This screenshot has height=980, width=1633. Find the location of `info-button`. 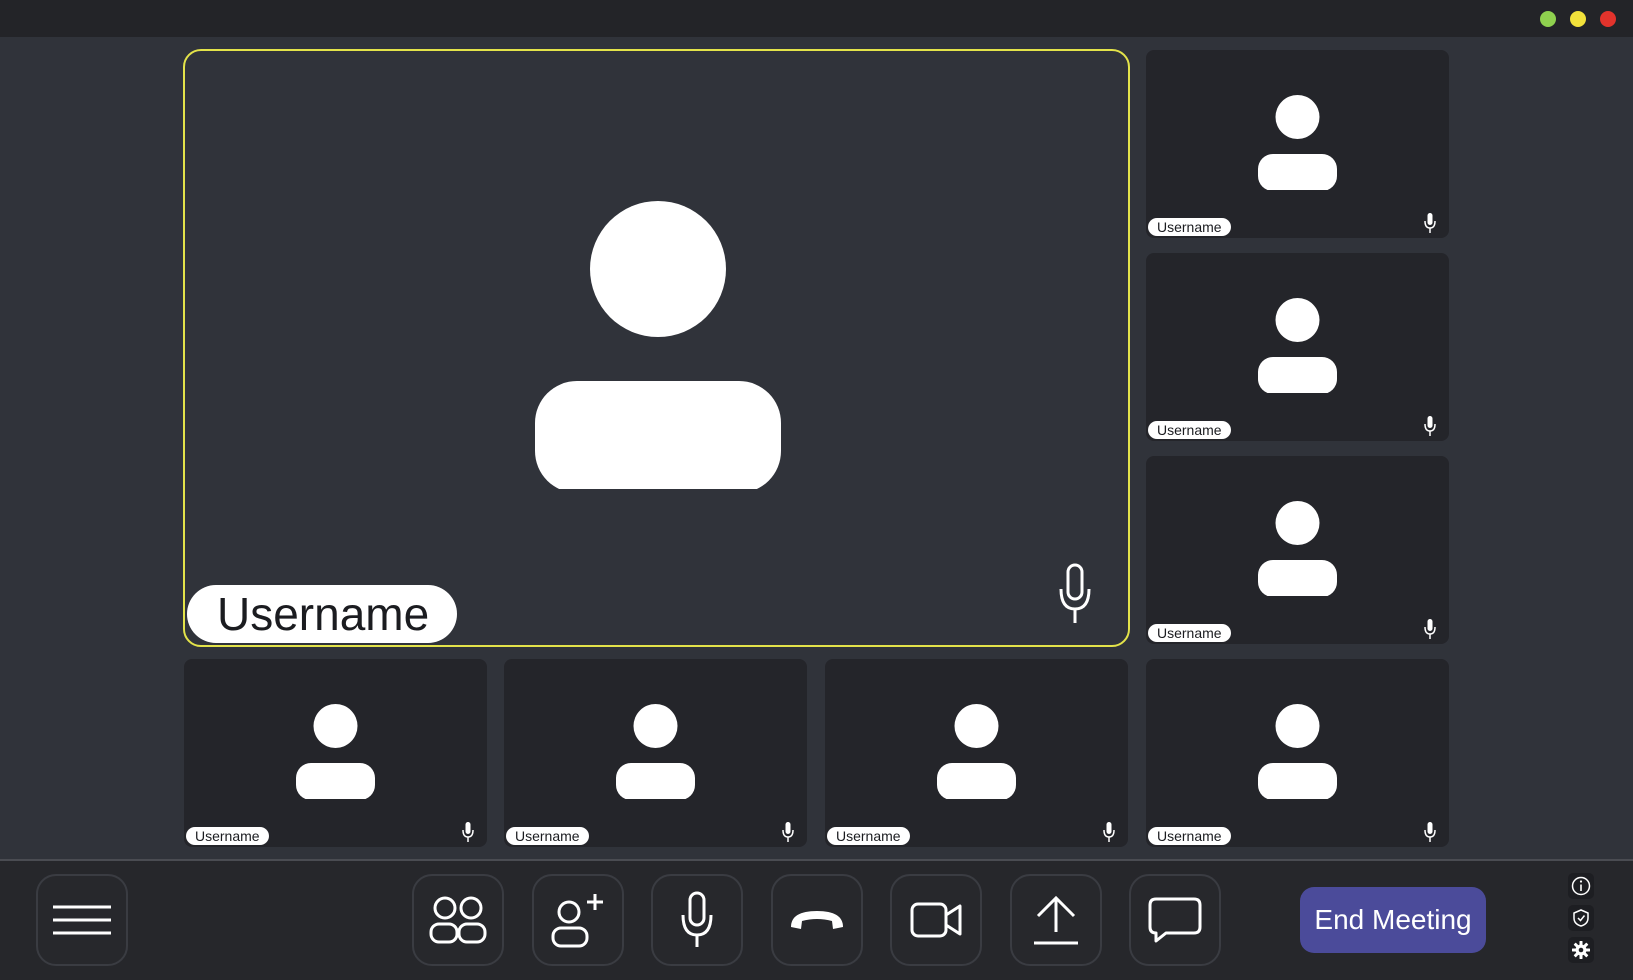

info-button is located at coordinates (1581, 886).